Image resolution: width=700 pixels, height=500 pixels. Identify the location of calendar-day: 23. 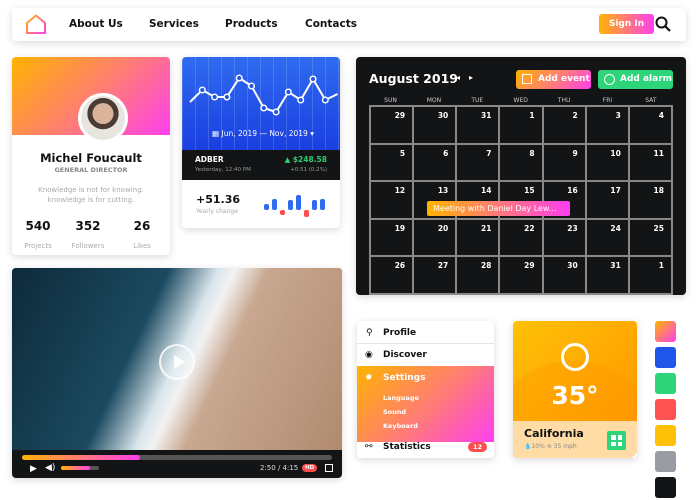
(564, 237).